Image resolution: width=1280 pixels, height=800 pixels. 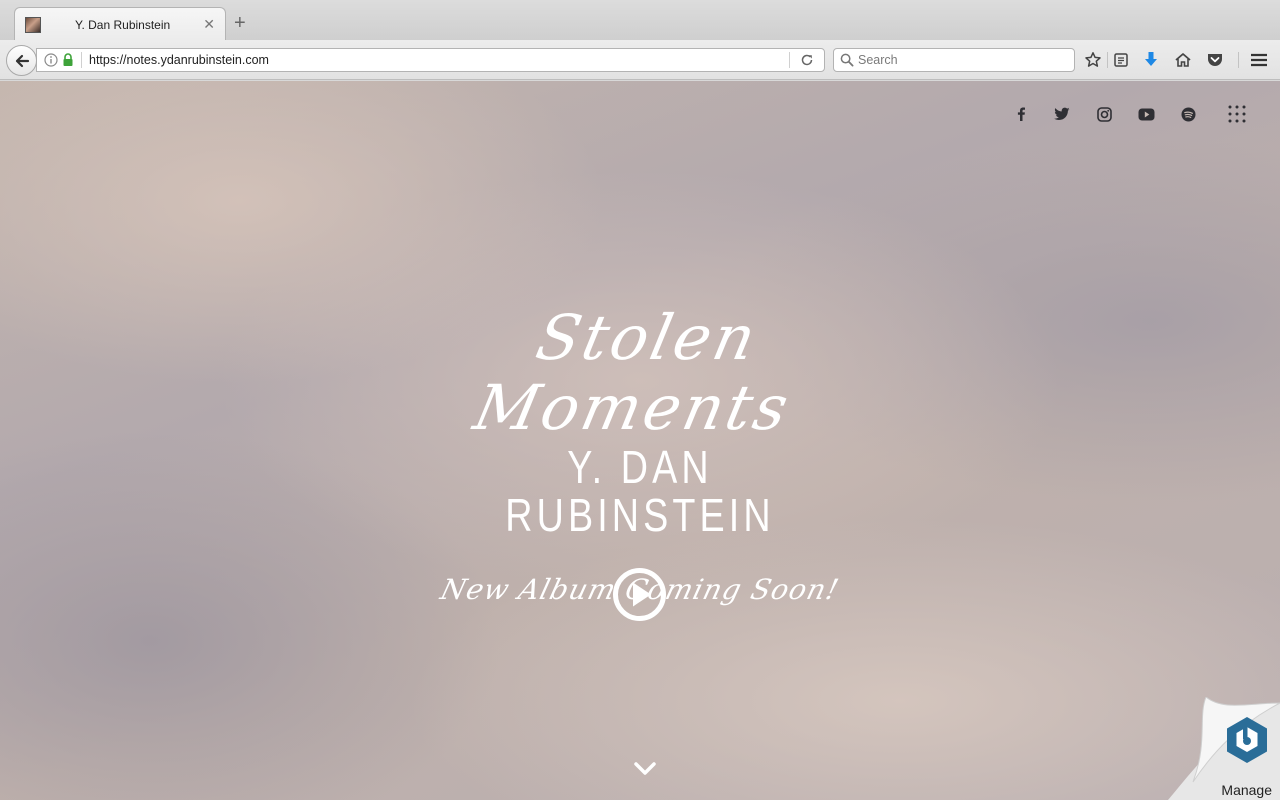 I want to click on scroll-down-button, so click(x=645, y=769).